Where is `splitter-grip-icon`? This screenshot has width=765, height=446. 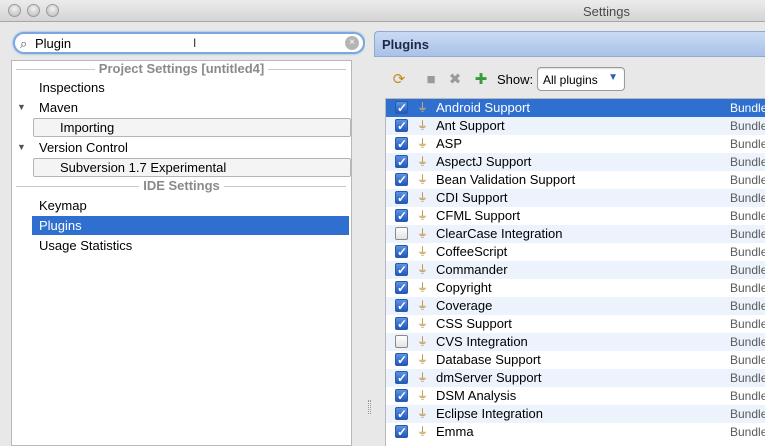
splitter-grip-icon is located at coordinates (369, 407).